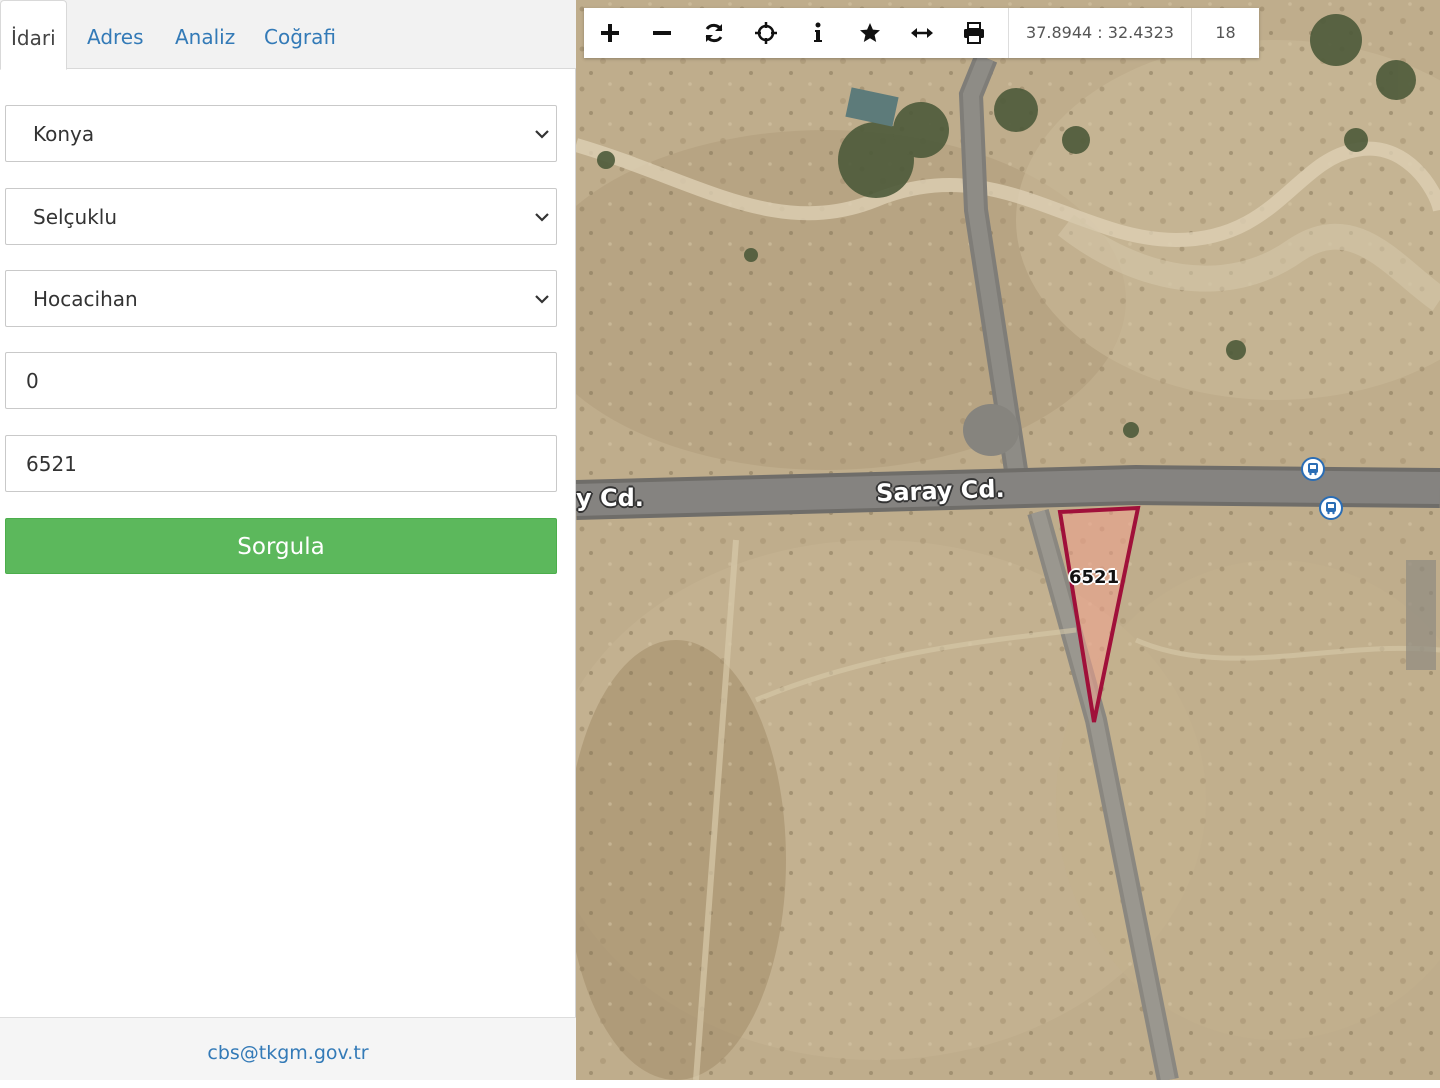 The height and width of the screenshot is (1088, 1440). I want to click on coordinate-readout: 37.8944 : 32.4323, so click(1100, 33).